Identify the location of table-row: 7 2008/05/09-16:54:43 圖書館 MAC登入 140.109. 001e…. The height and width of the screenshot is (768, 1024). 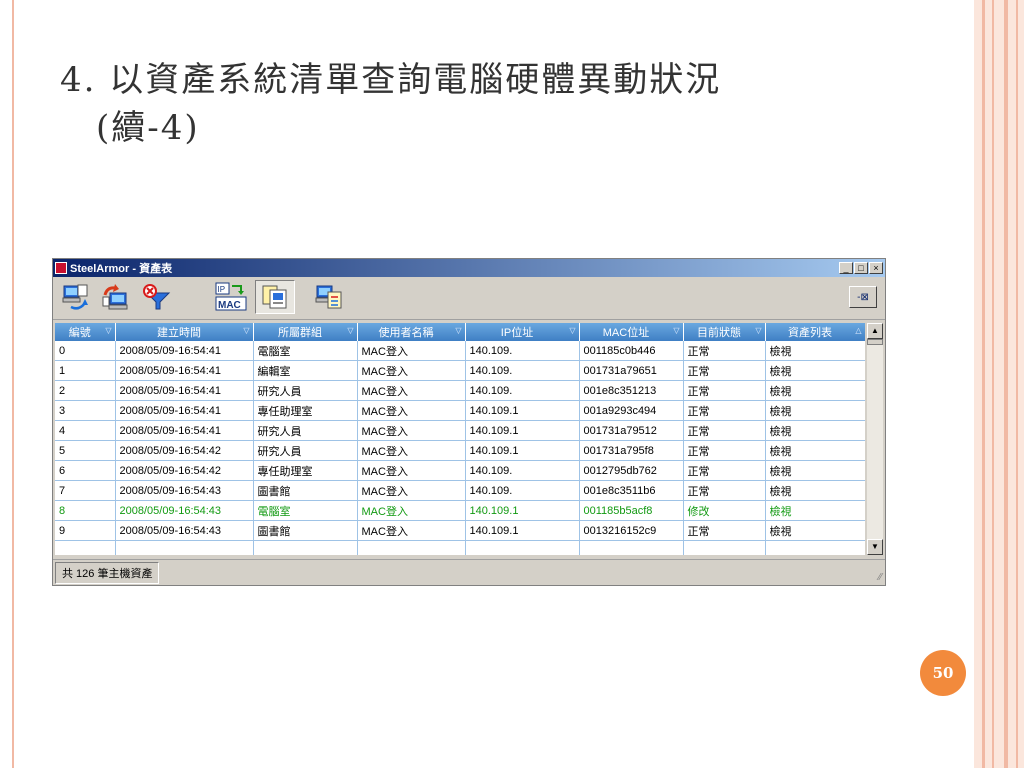
(460, 490).